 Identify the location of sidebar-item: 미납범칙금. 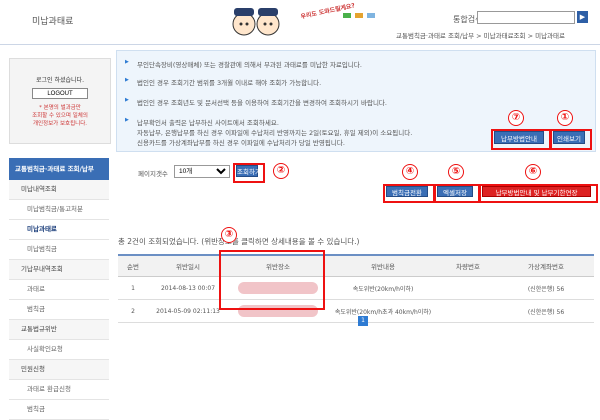
(59, 250).